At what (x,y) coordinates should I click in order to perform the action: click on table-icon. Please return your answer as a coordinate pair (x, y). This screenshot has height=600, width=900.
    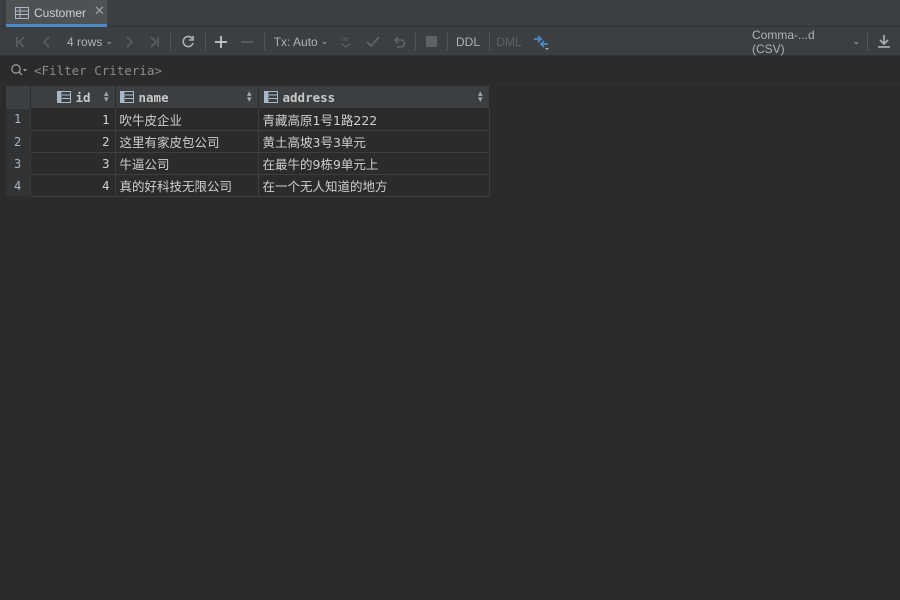
    Looking at the image, I should click on (22, 13).